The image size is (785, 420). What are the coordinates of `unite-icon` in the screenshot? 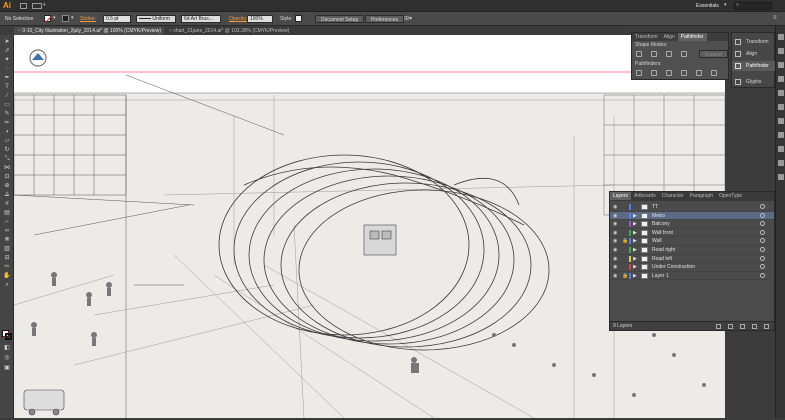 It's located at (639, 54).